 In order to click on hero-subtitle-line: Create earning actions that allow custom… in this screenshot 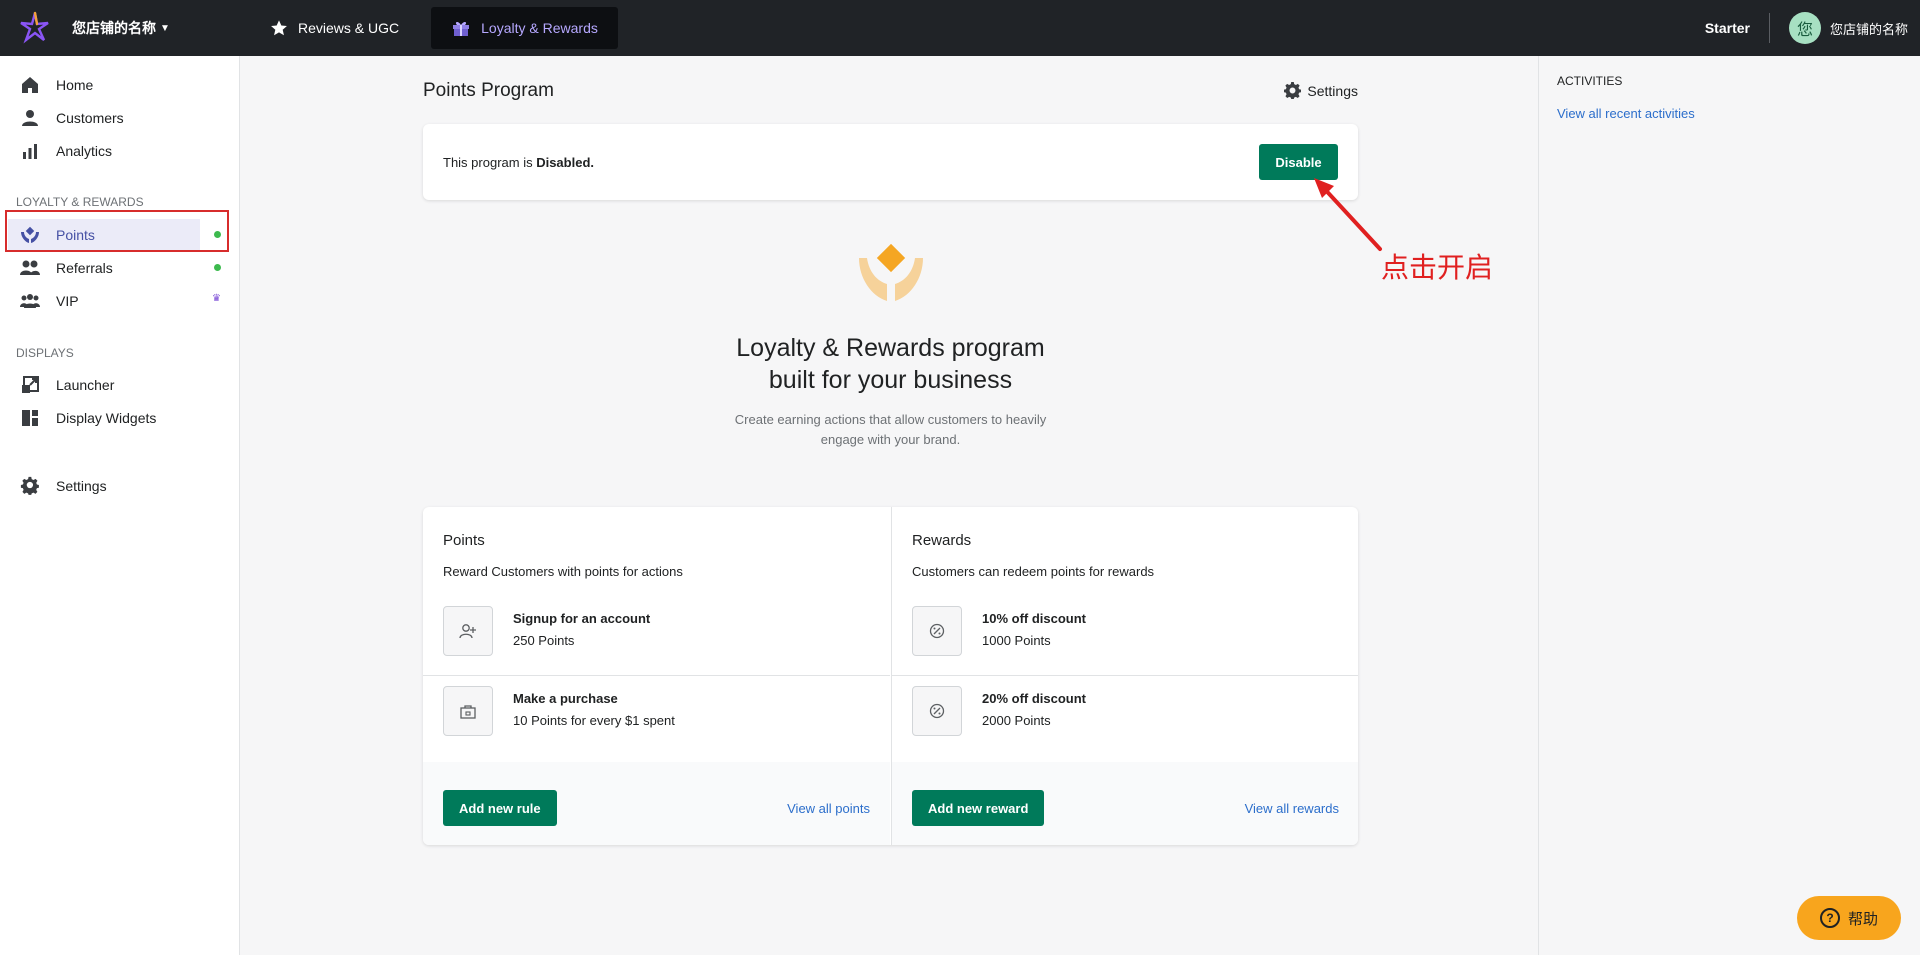, I will do `click(890, 419)`.